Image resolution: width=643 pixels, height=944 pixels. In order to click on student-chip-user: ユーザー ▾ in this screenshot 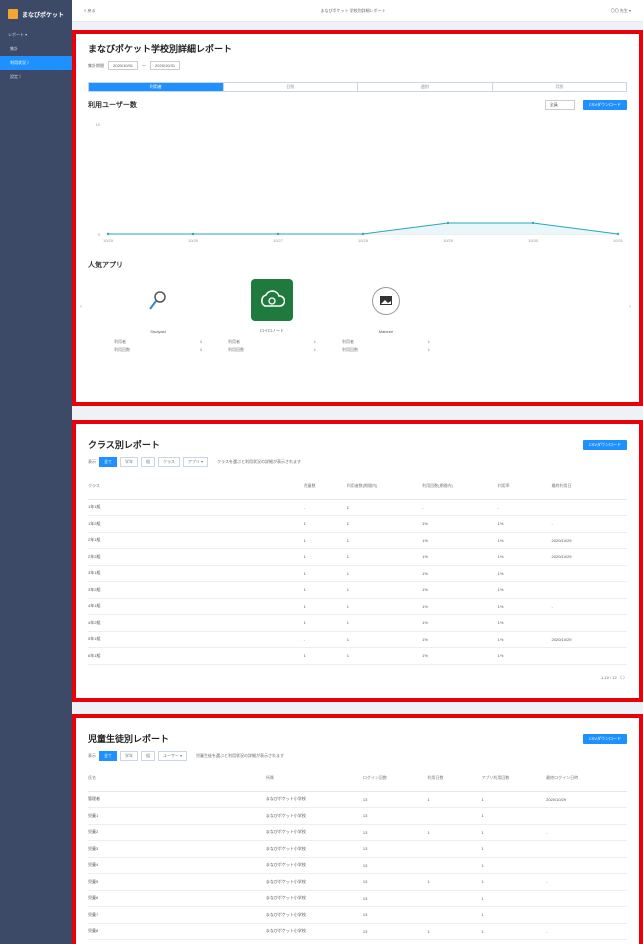, I will do `click(173, 756)`.